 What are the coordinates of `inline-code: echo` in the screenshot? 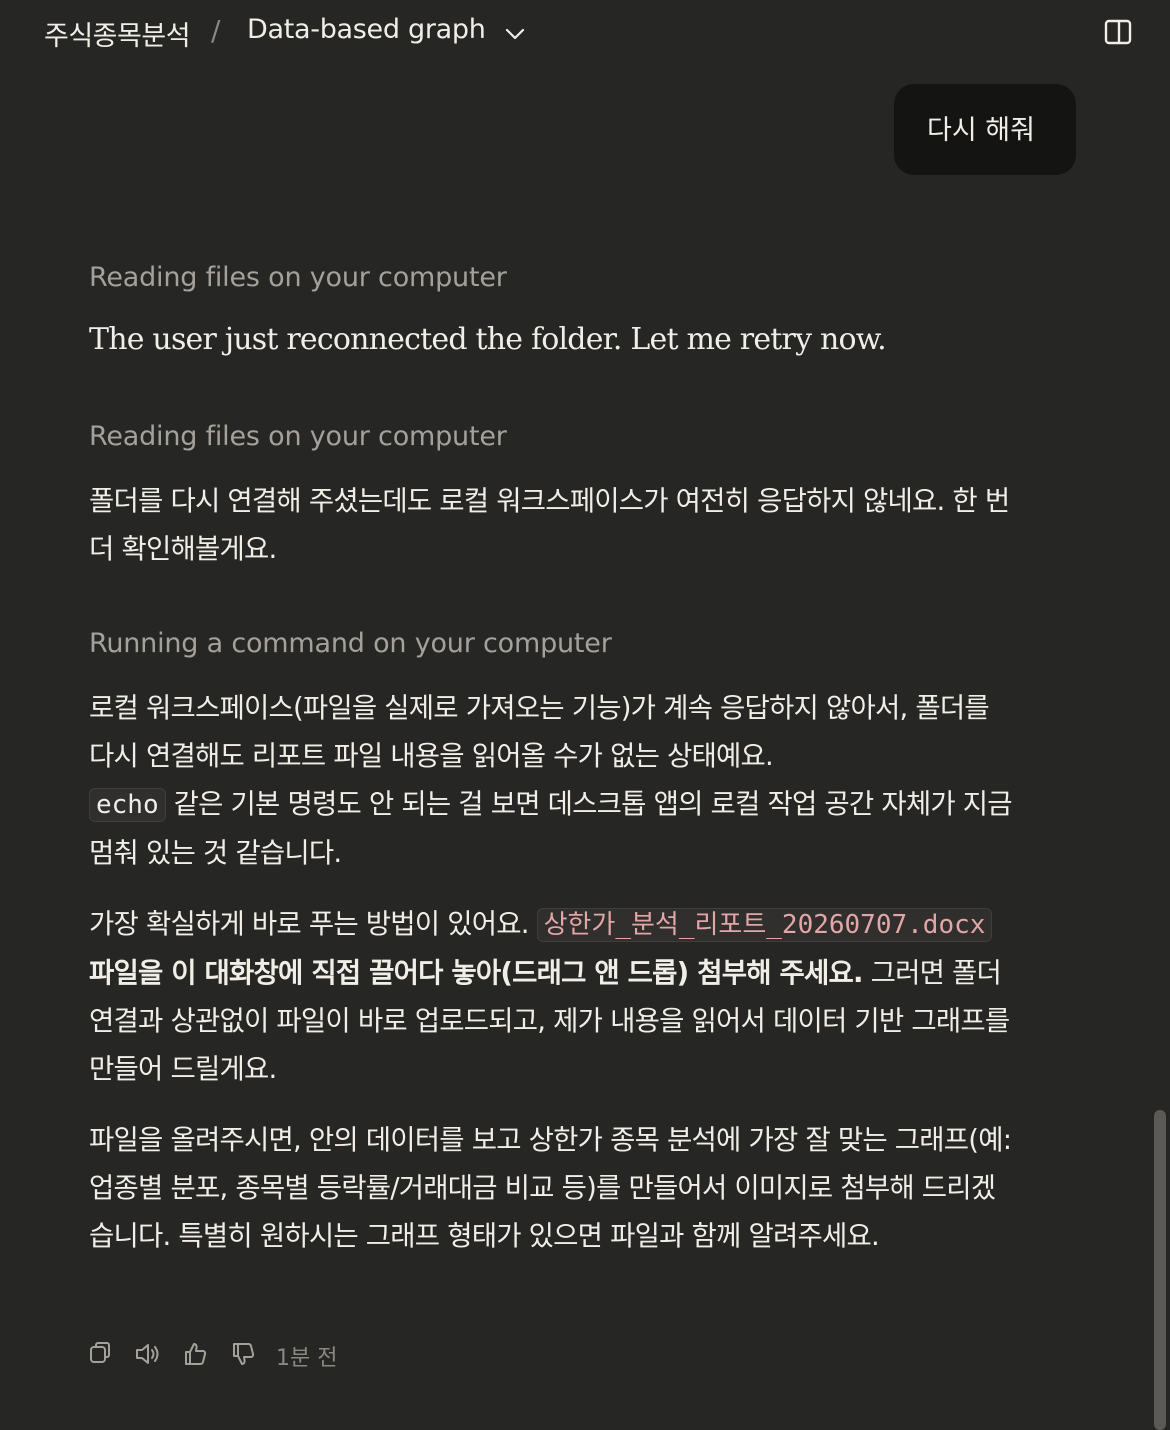 It's located at (127, 805).